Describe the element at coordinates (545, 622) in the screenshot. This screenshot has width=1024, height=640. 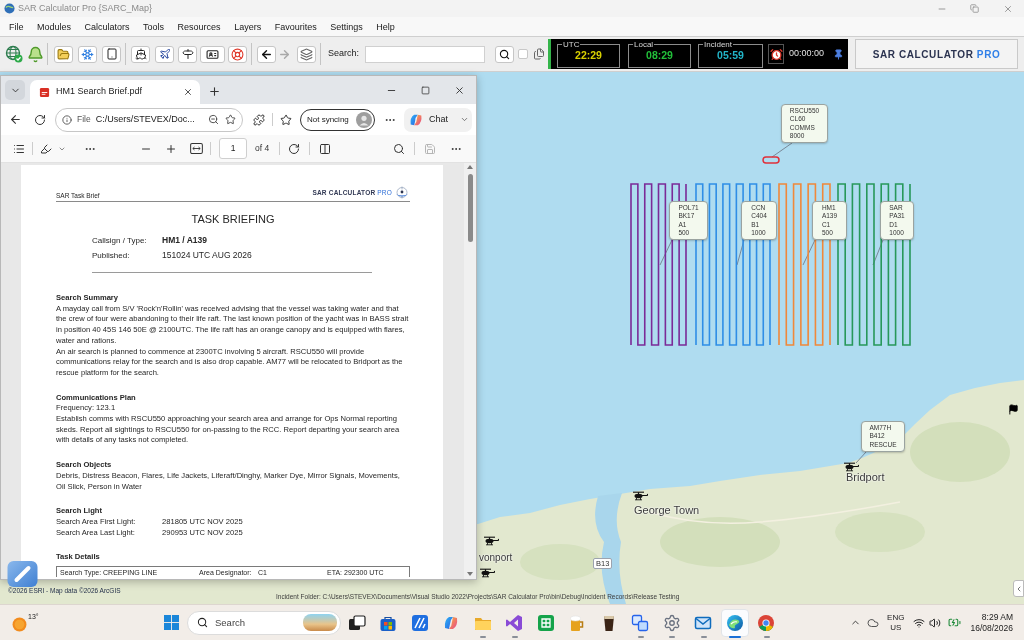
I see `grid-tile-icon` at that location.